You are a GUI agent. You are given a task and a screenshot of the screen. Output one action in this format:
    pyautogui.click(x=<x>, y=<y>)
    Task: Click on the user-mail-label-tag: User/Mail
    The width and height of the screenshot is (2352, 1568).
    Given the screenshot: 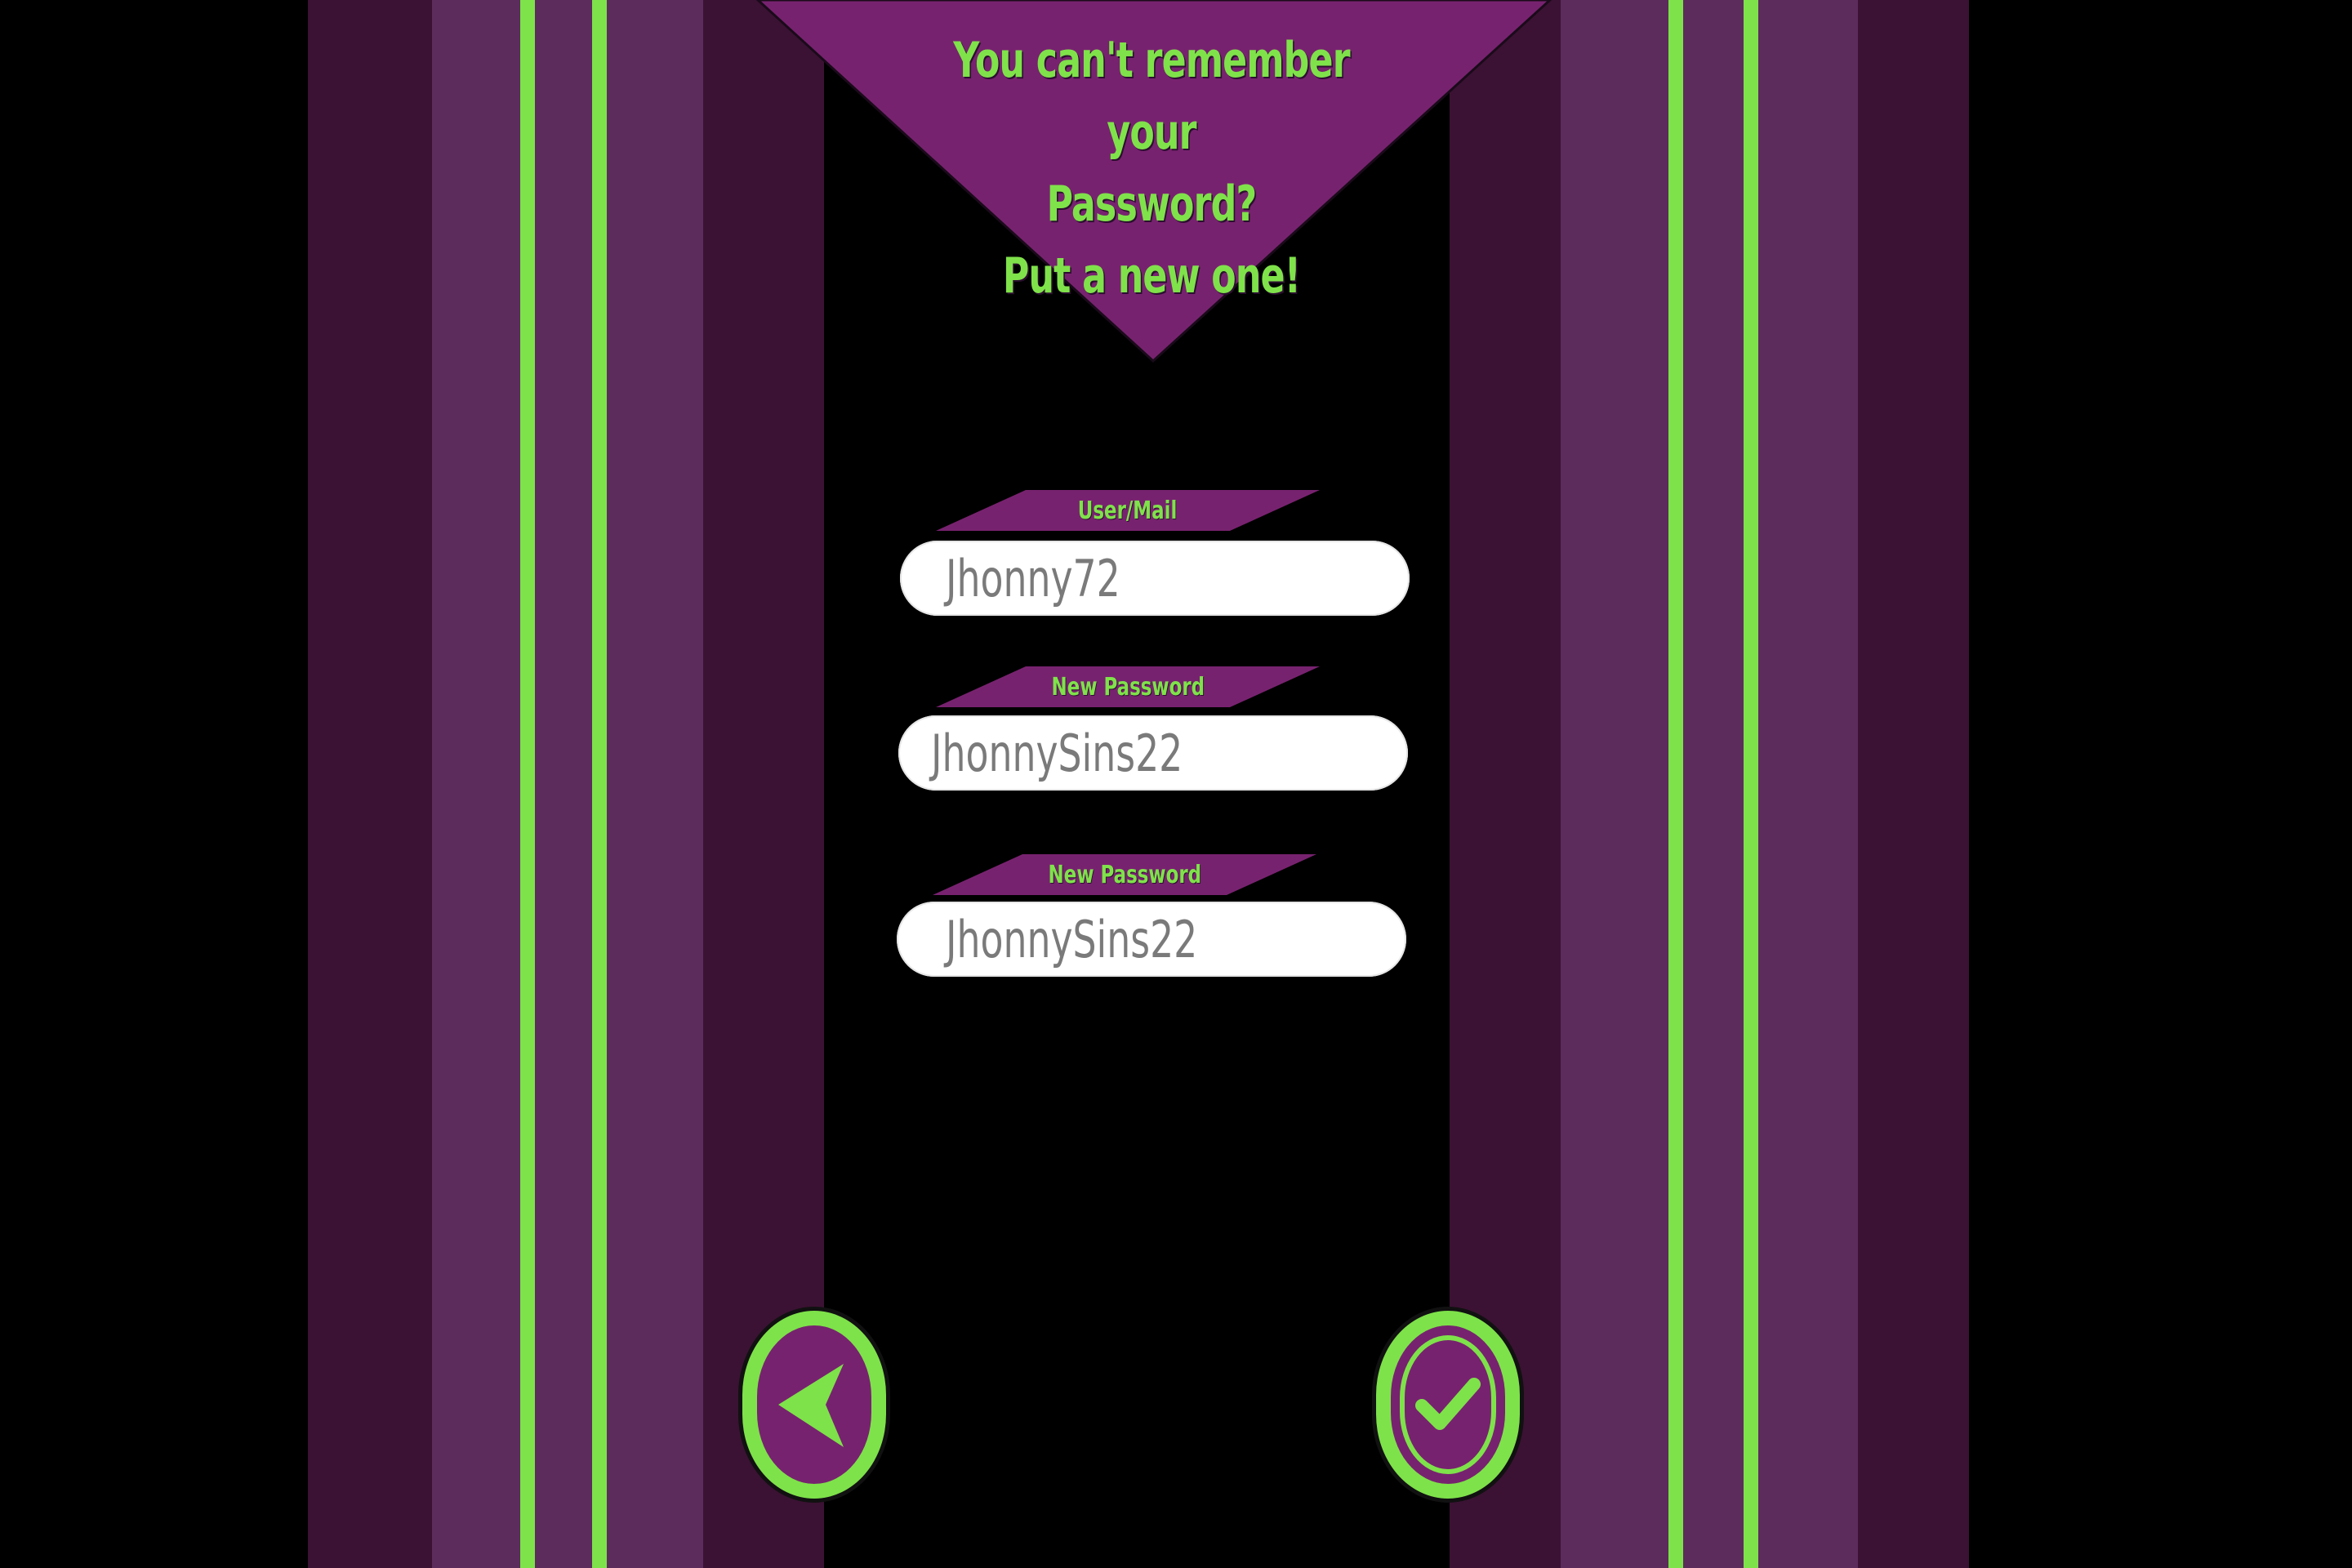 What is the action you would take?
    pyautogui.click(x=1128, y=510)
    